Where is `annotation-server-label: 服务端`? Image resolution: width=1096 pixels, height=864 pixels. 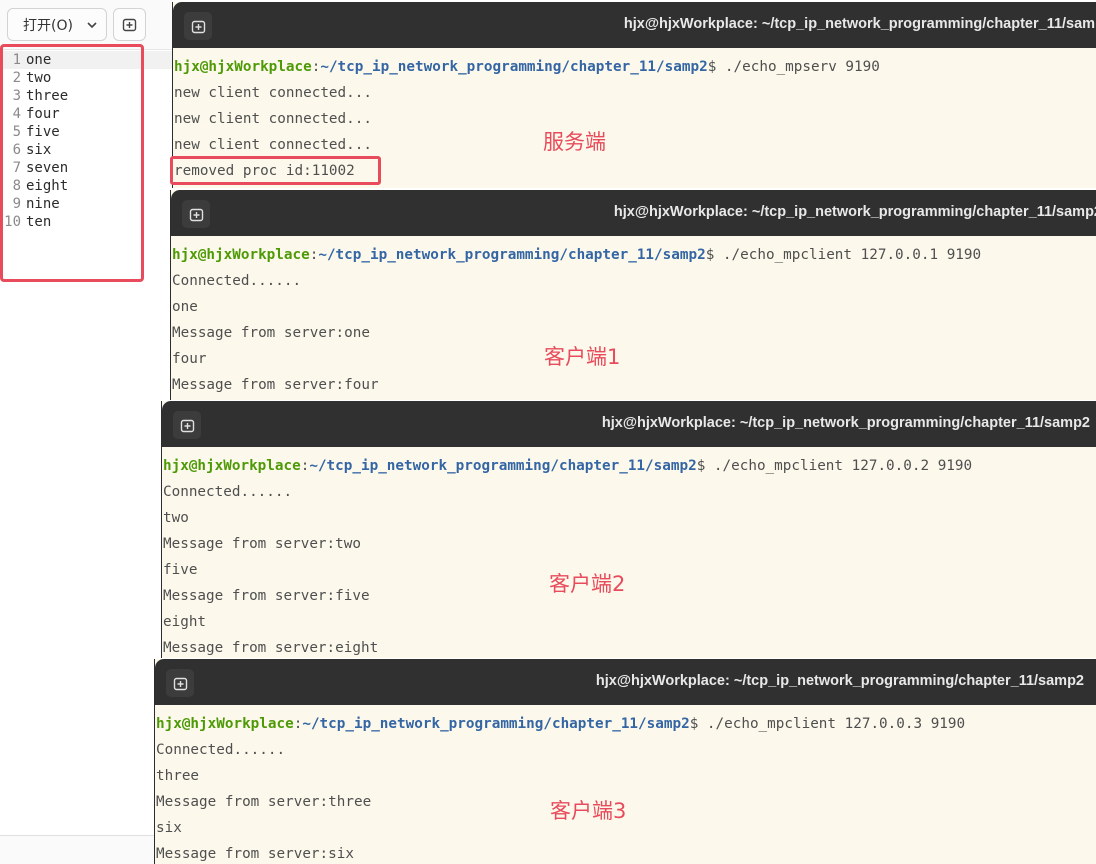 annotation-server-label: 服务端 is located at coordinates (574, 142).